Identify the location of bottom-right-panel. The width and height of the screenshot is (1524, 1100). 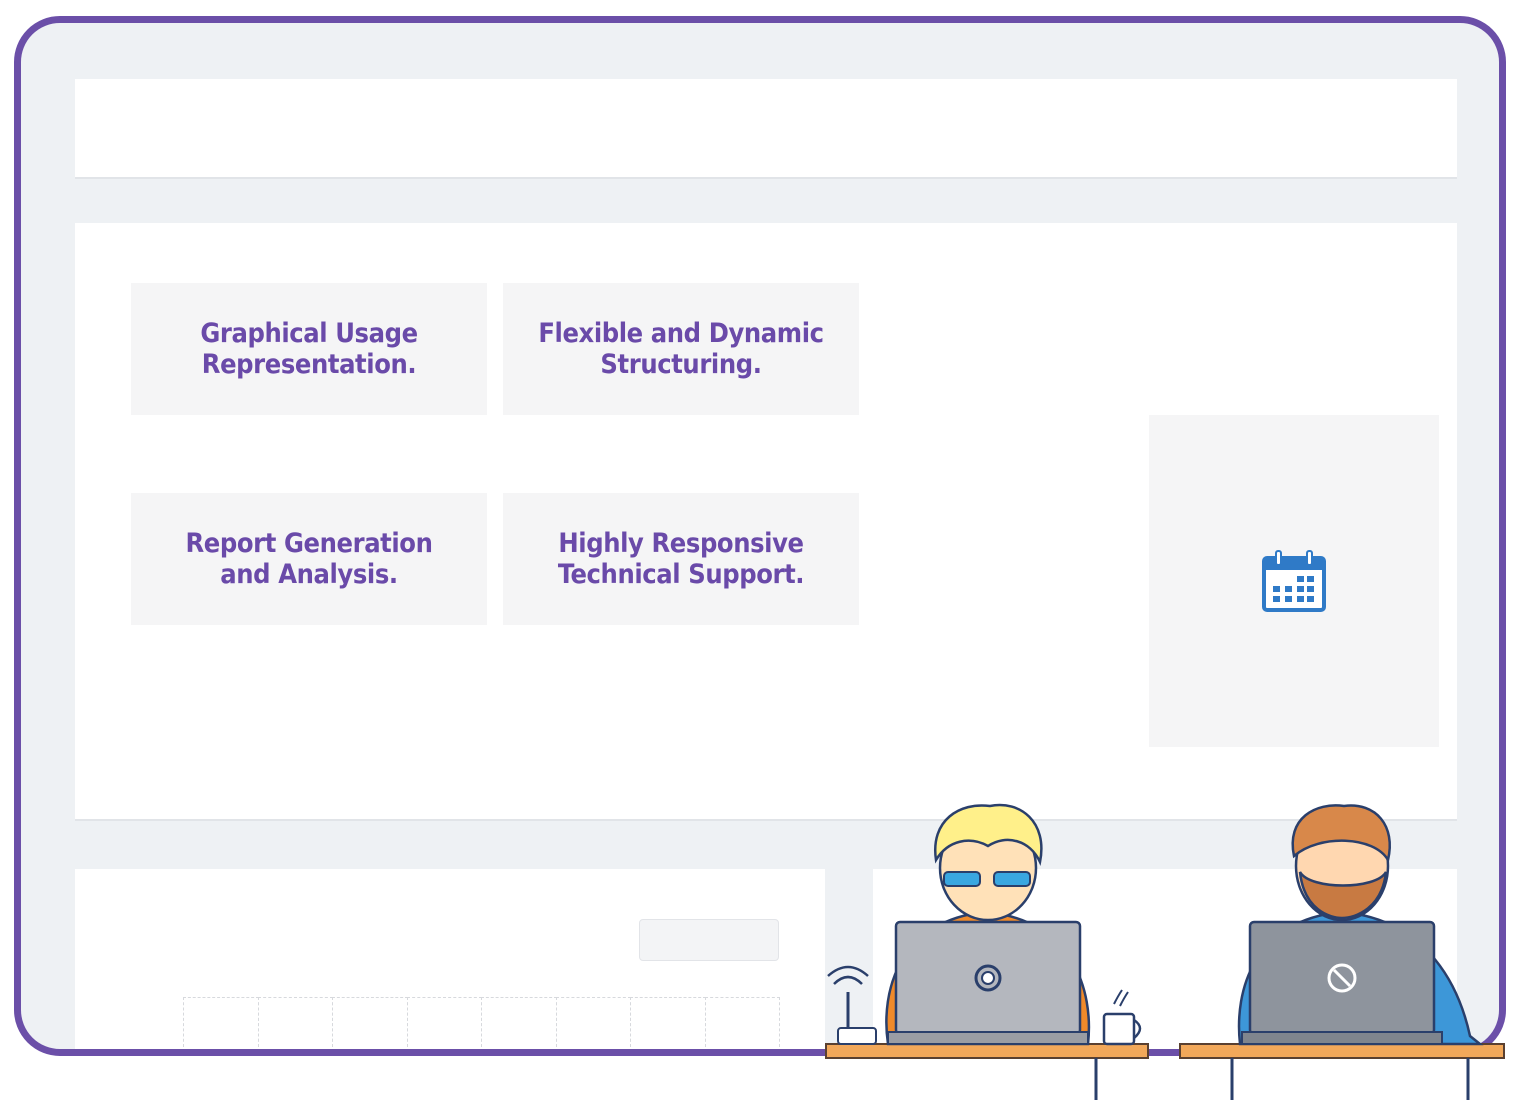
(1165, 959).